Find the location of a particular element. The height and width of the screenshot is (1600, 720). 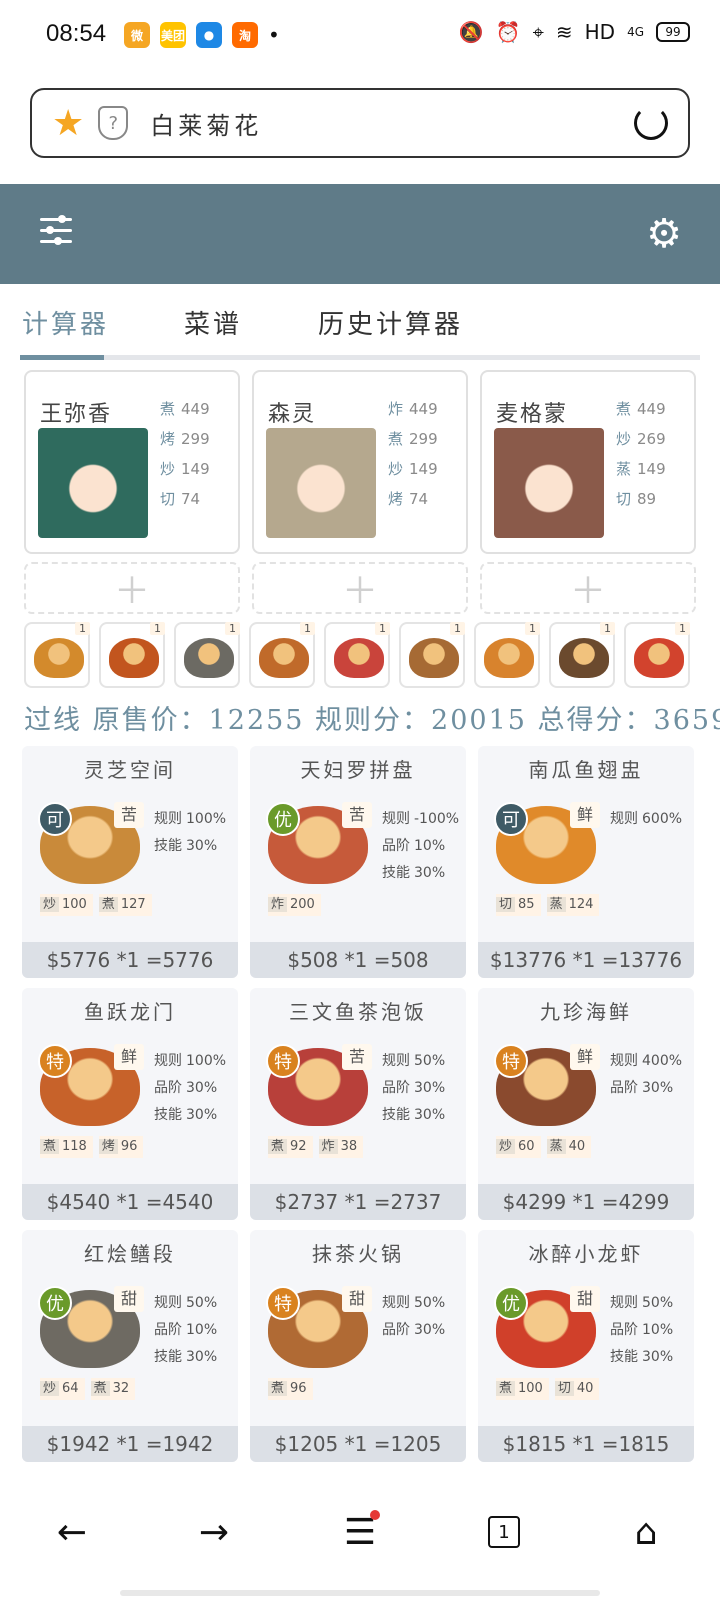

taobao-icon: 淘 is located at coordinates (245, 35).